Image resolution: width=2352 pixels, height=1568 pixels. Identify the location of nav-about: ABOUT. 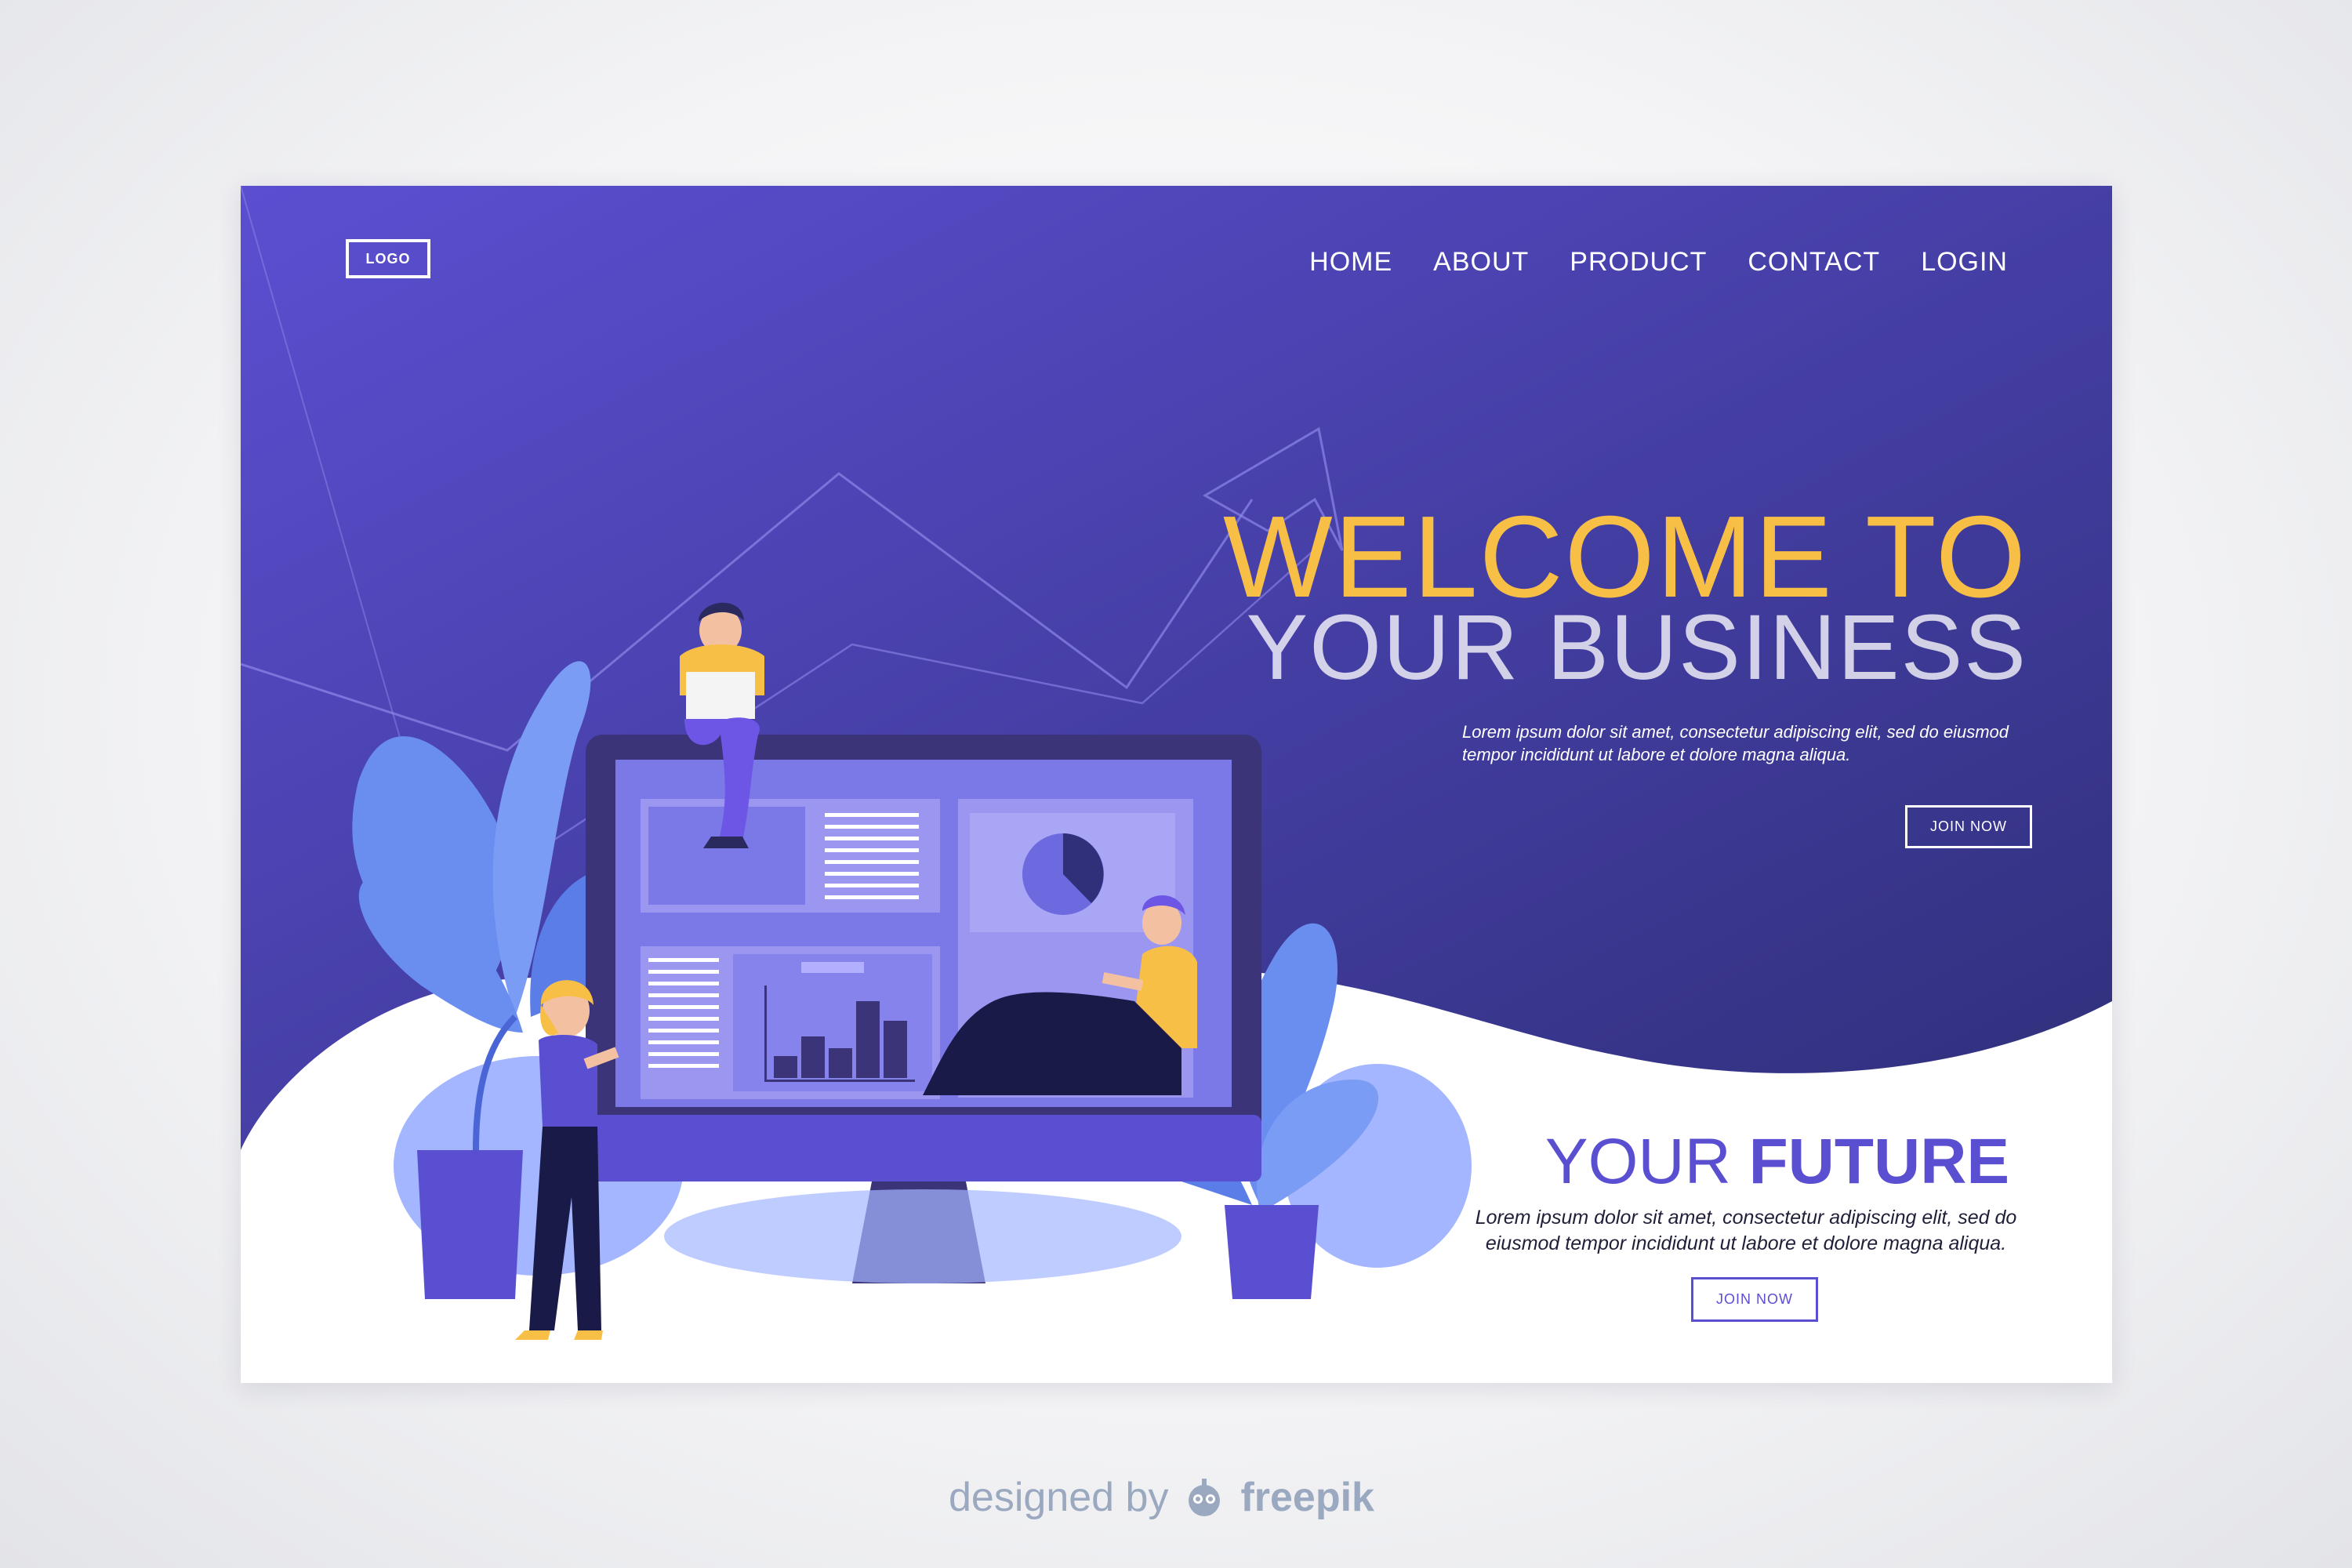
(1481, 262).